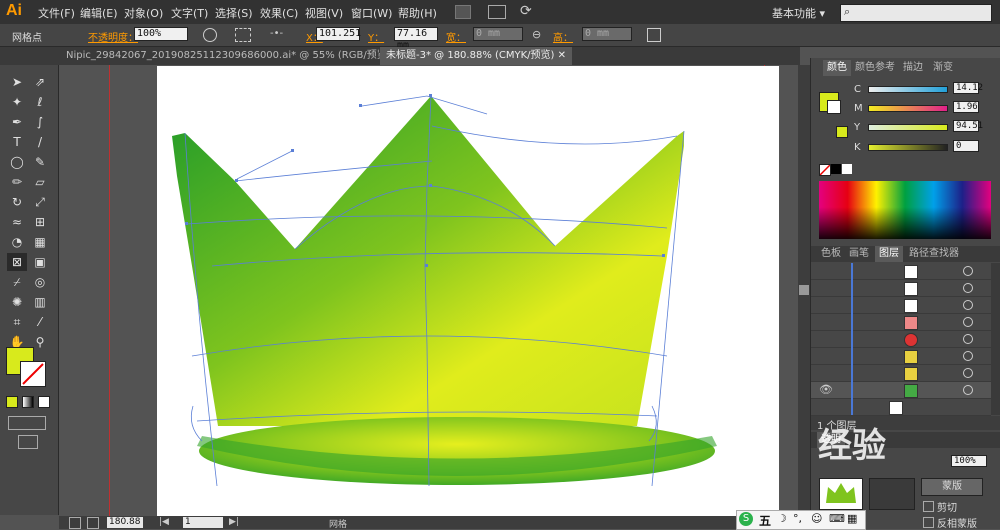  Describe the element at coordinates (416, 39) in the screenshot. I see `y-field: 77.16 mm` at that location.